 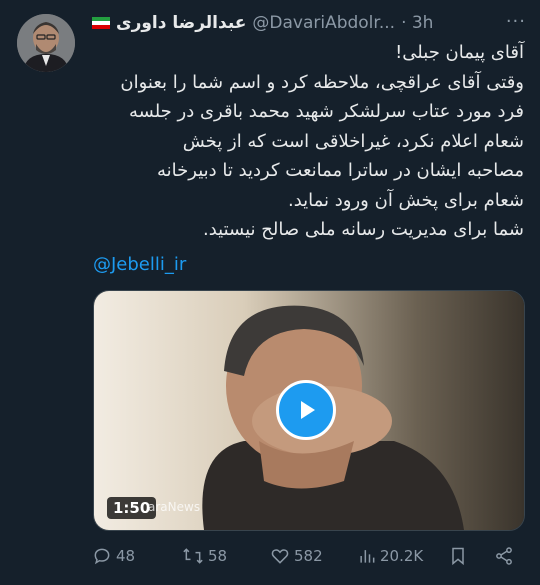 What do you see at coordinates (417, 23) in the screenshot?
I see `timestamp: · 3h` at bounding box center [417, 23].